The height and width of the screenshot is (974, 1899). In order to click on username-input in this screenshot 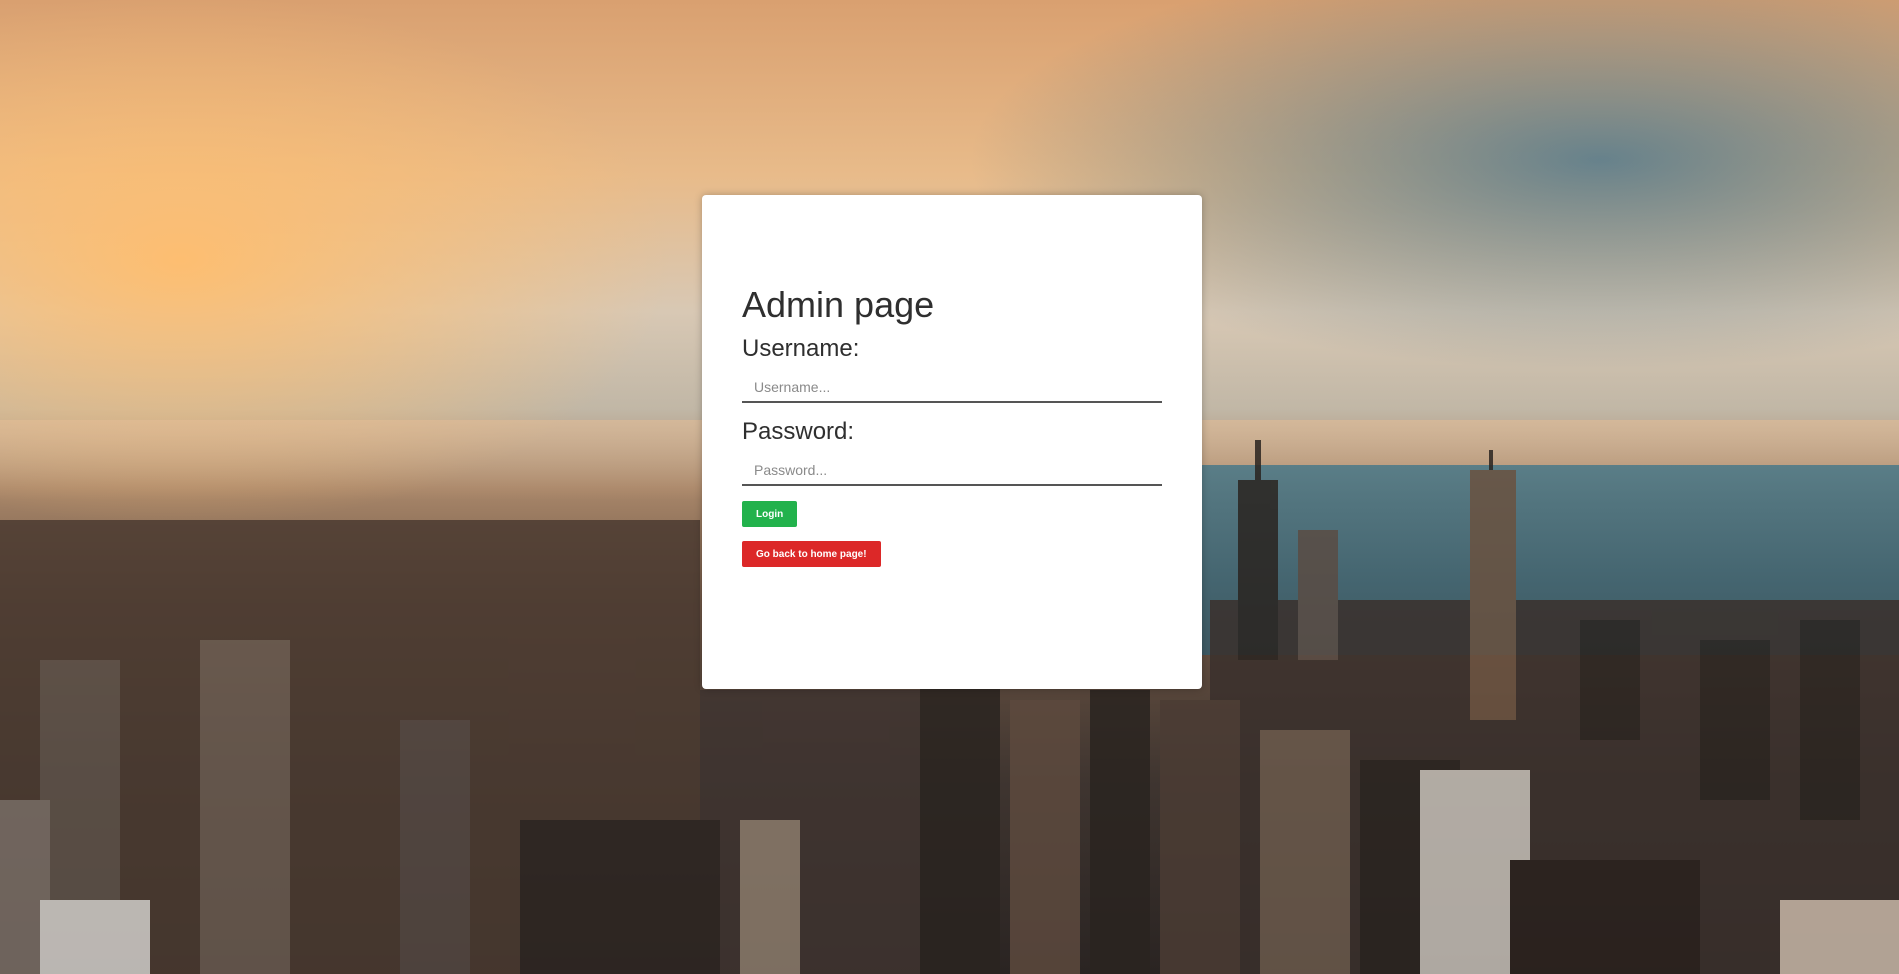, I will do `click(952, 388)`.